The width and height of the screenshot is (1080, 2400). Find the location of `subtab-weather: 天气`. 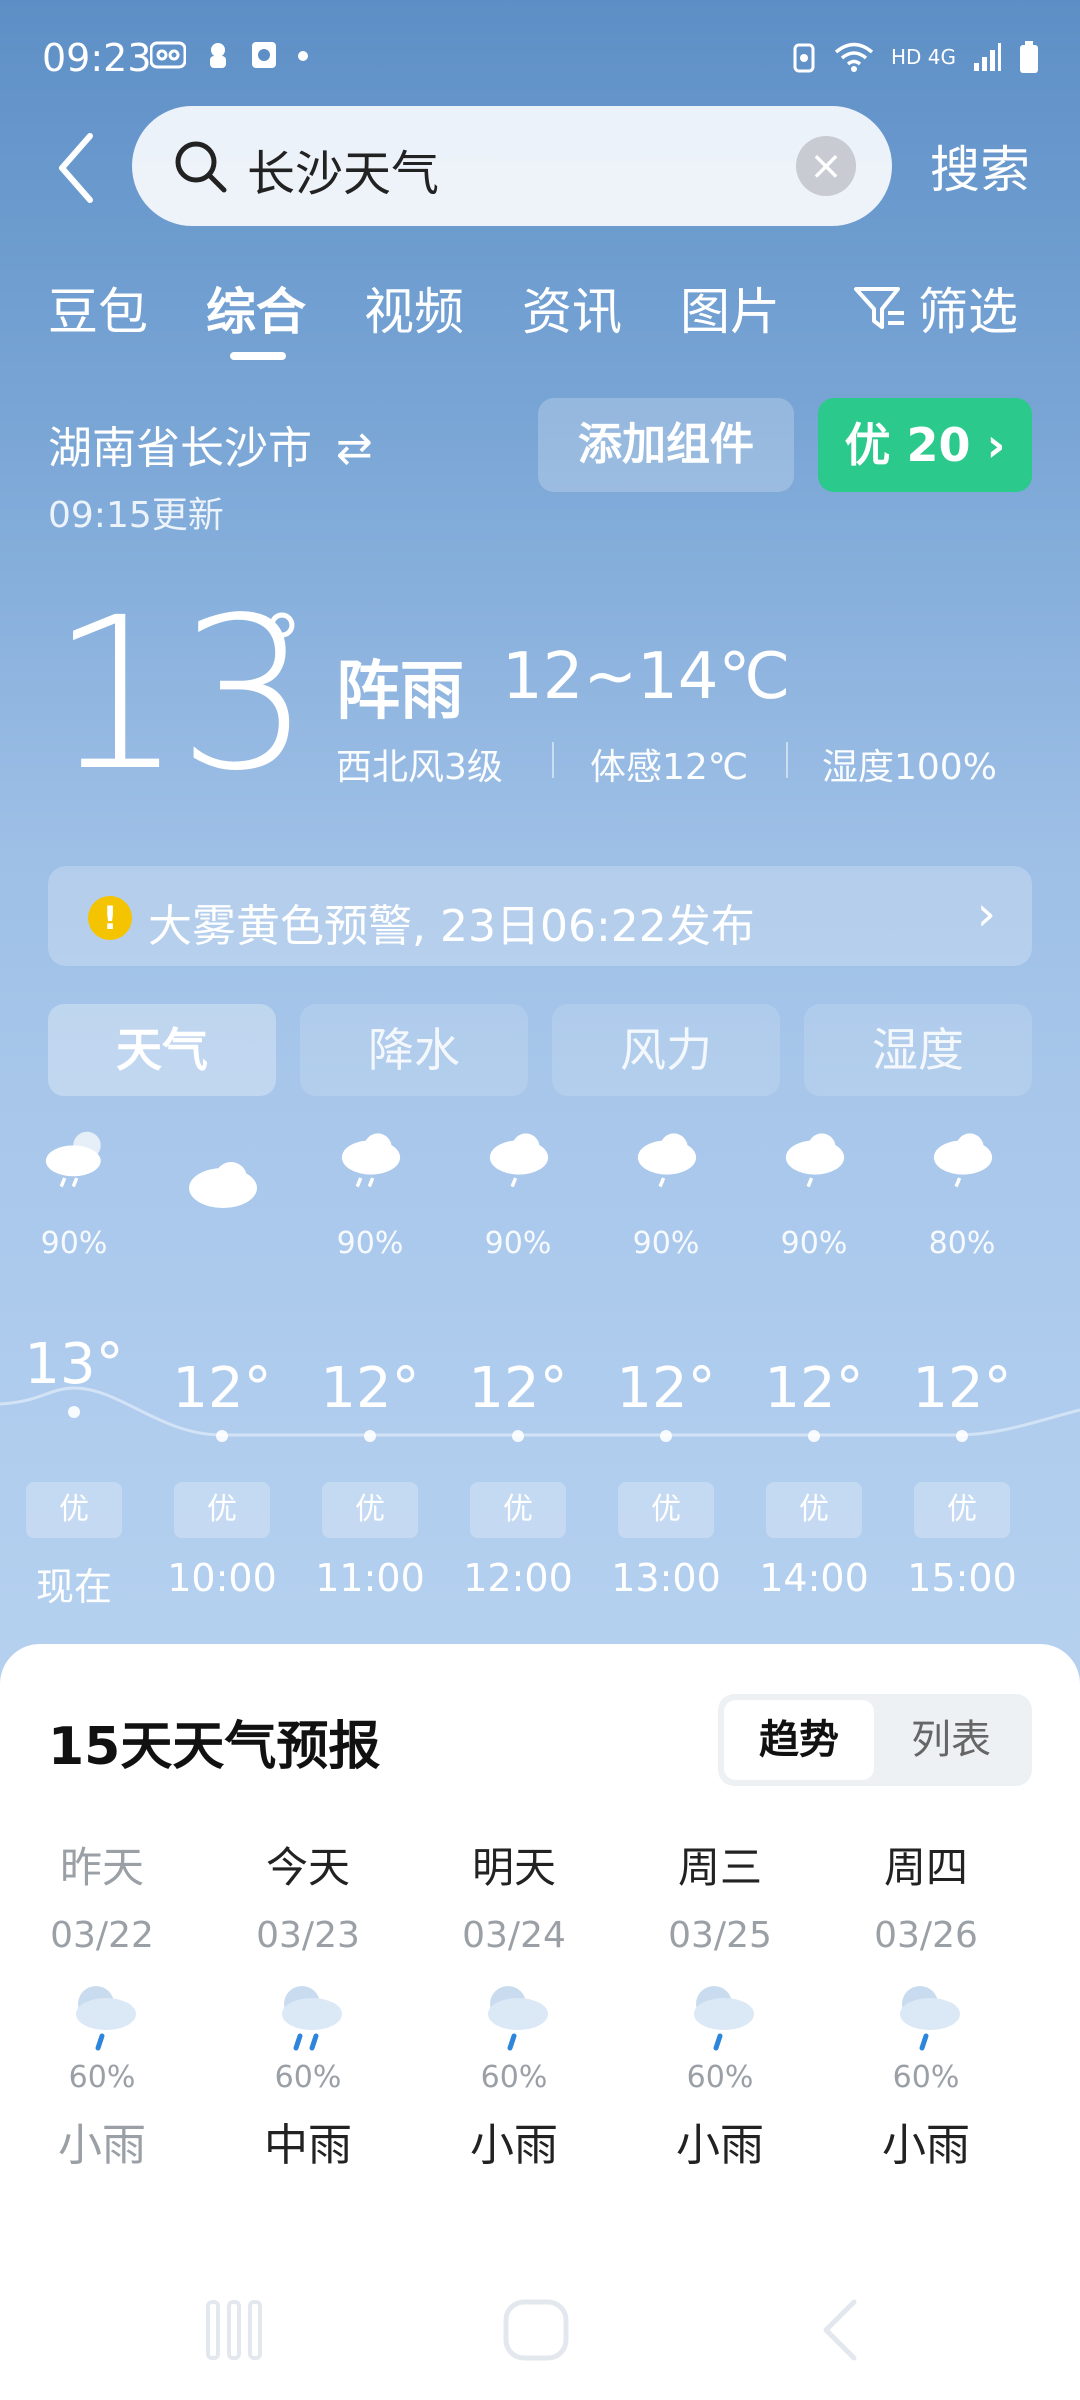

subtab-weather: 天气 is located at coordinates (162, 1050).